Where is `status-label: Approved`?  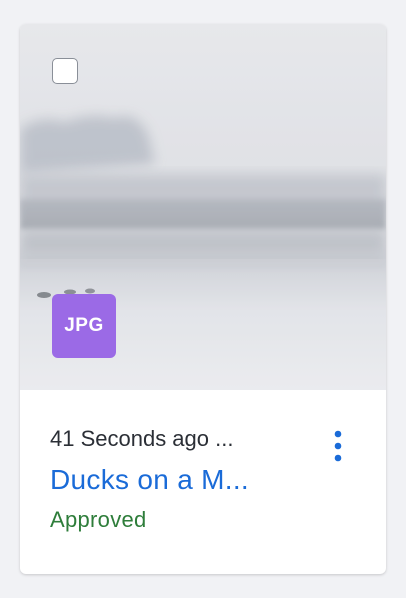
status-label: Approved is located at coordinates (98, 519).